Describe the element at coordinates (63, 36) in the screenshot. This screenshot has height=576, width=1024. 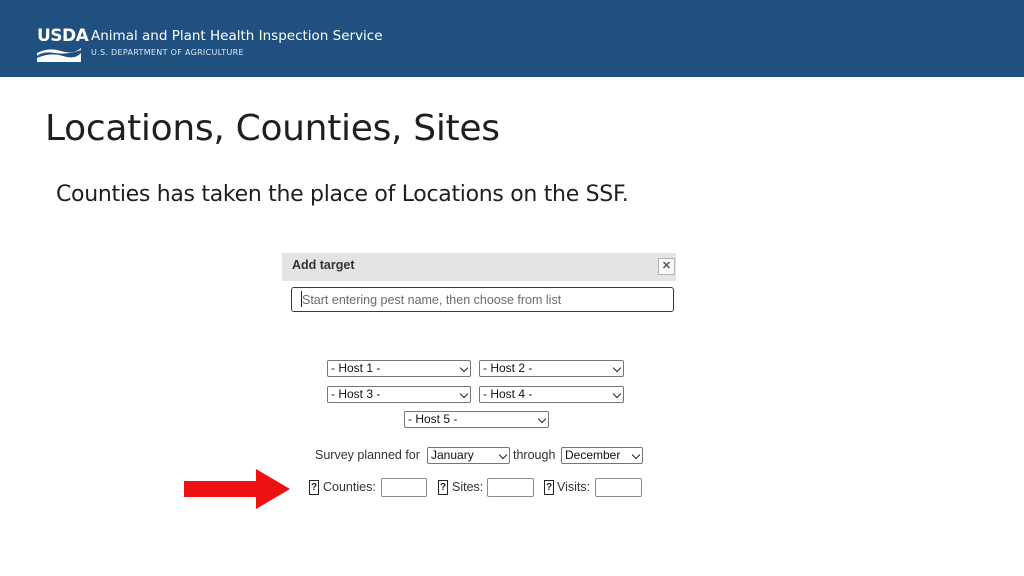
I see `usda-logo-text: USDA` at that location.